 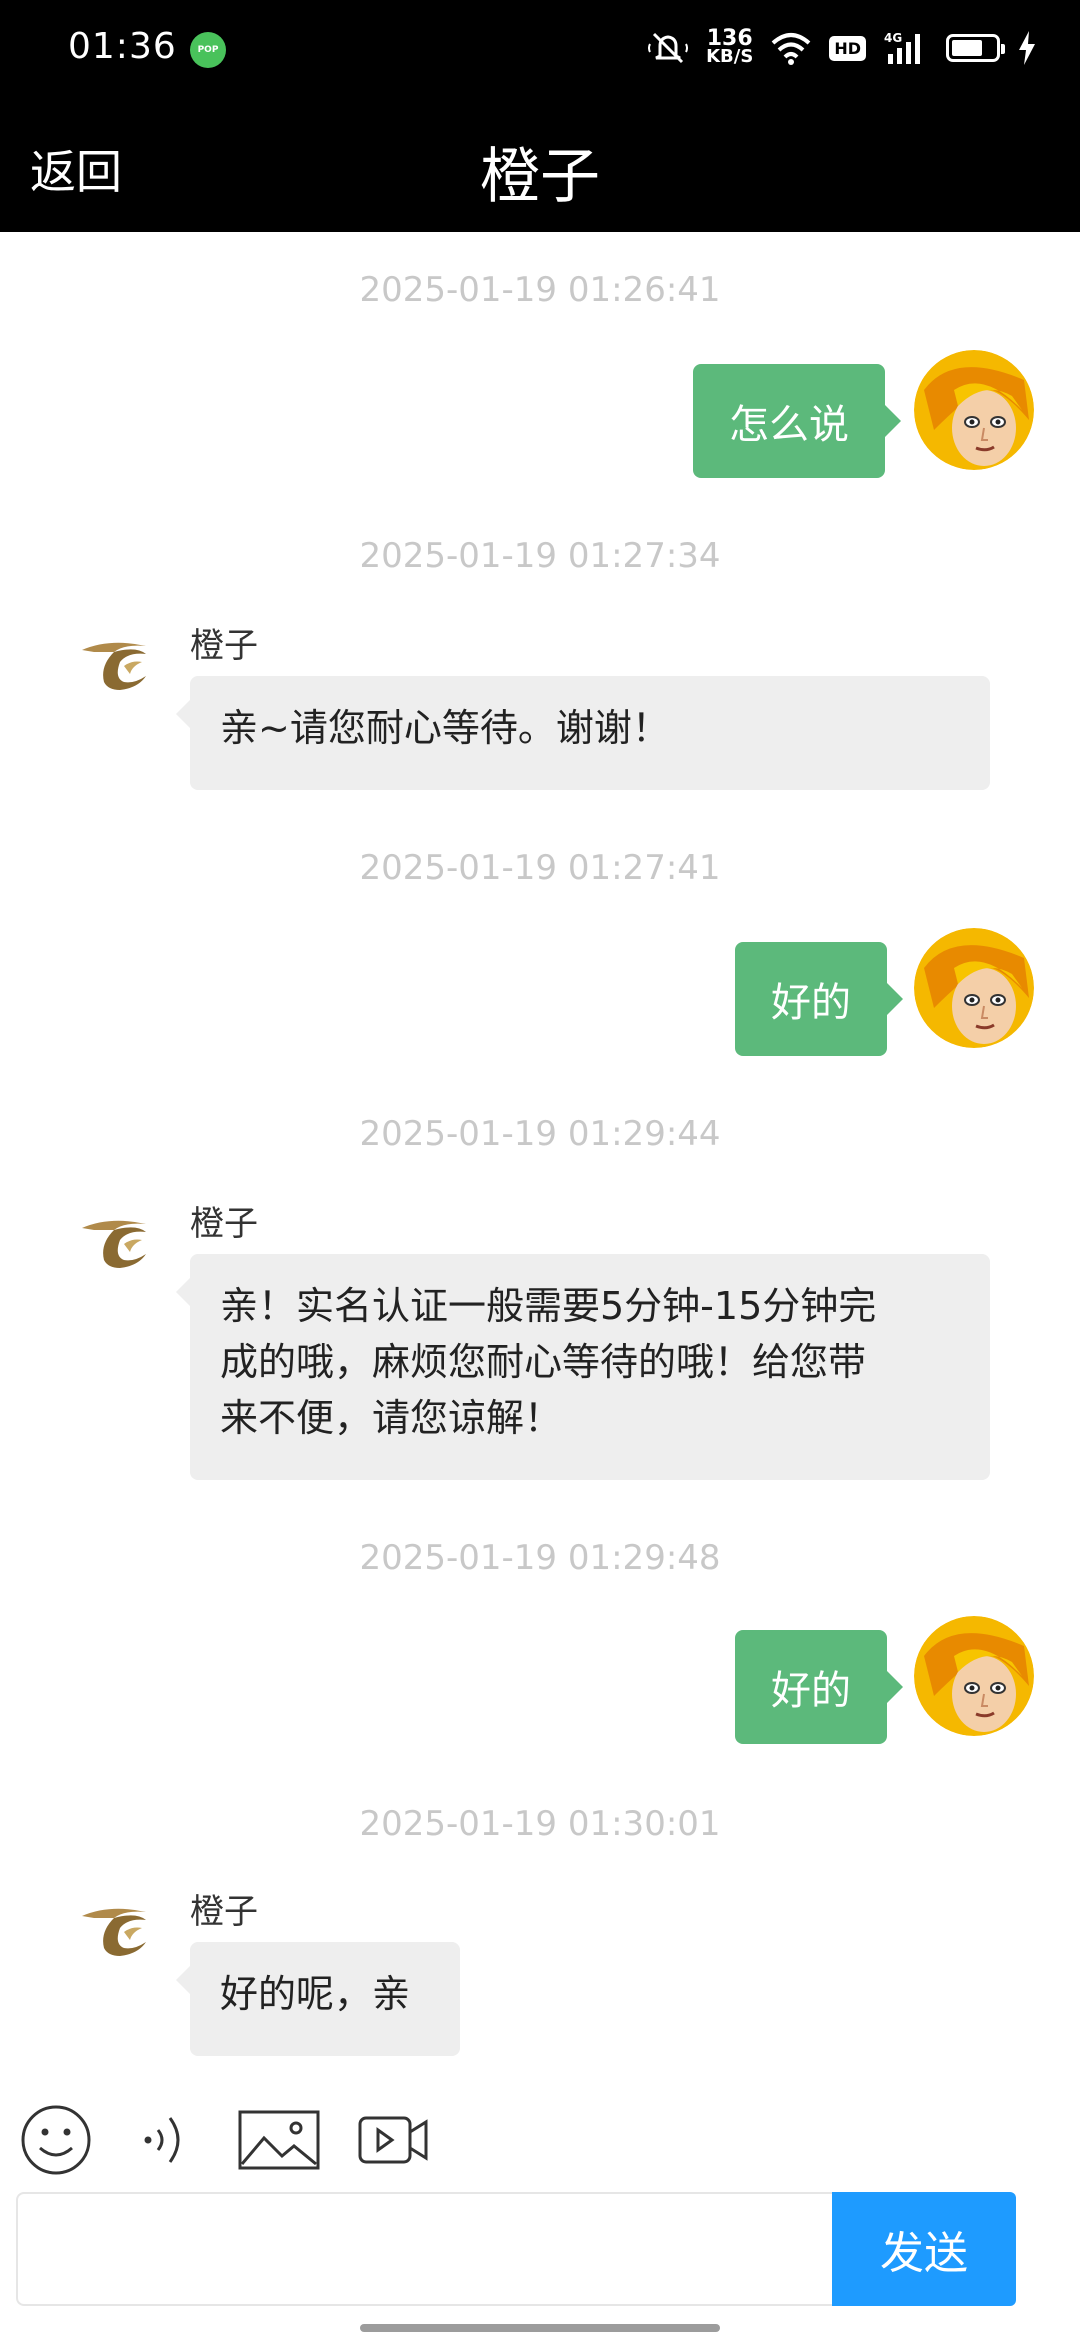 What do you see at coordinates (924, 2249) in the screenshot?
I see `send-button: 发送` at bounding box center [924, 2249].